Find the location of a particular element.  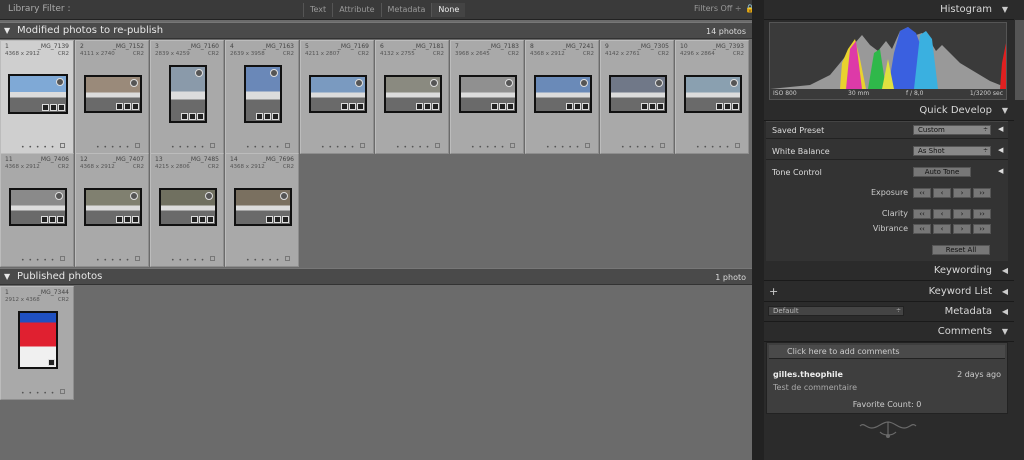

photo-cell: 5 _MG_7169 4211 x 2807 CR2 • • • • • is located at coordinates (337, 97).